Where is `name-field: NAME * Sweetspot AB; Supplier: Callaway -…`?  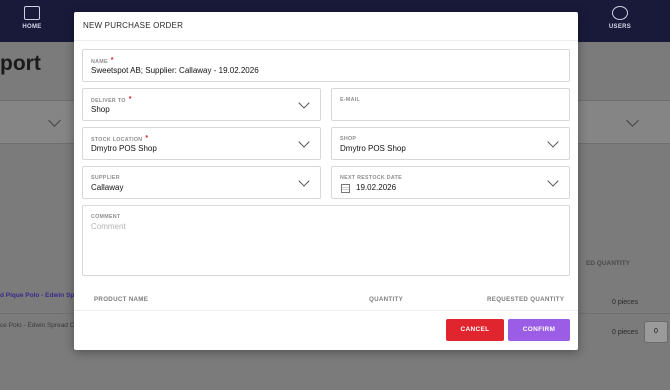 name-field: NAME * Sweetspot AB; Supplier: Callaway -… is located at coordinates (326, 65).